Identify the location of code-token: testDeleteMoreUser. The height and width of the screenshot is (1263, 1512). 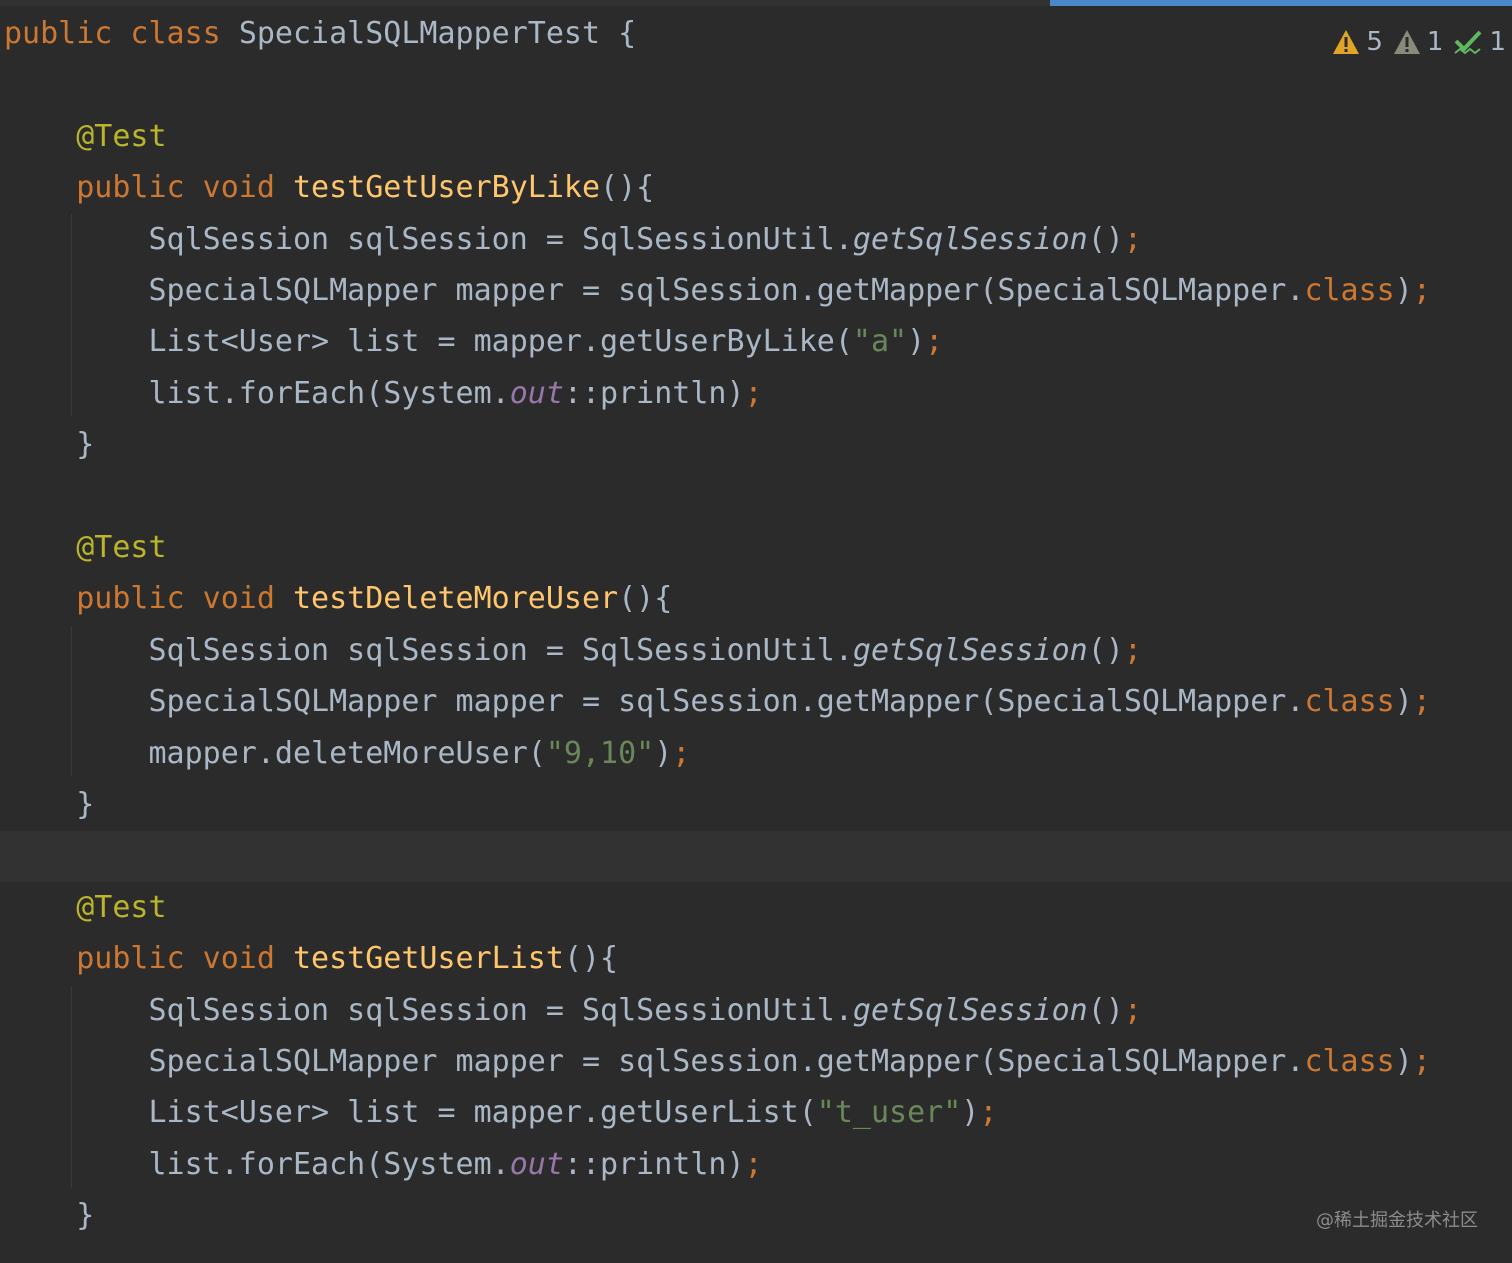
(456, 599).